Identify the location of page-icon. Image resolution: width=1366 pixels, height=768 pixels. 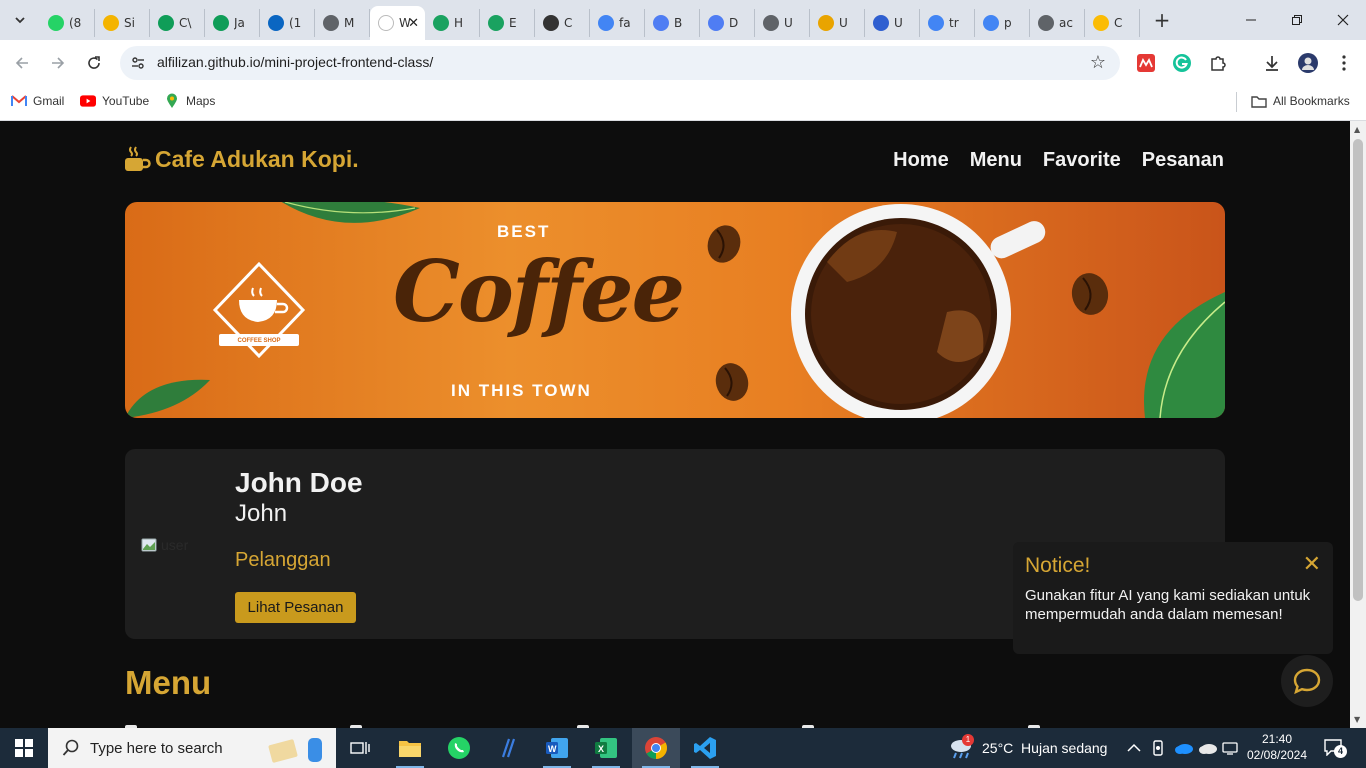
(386, 23).